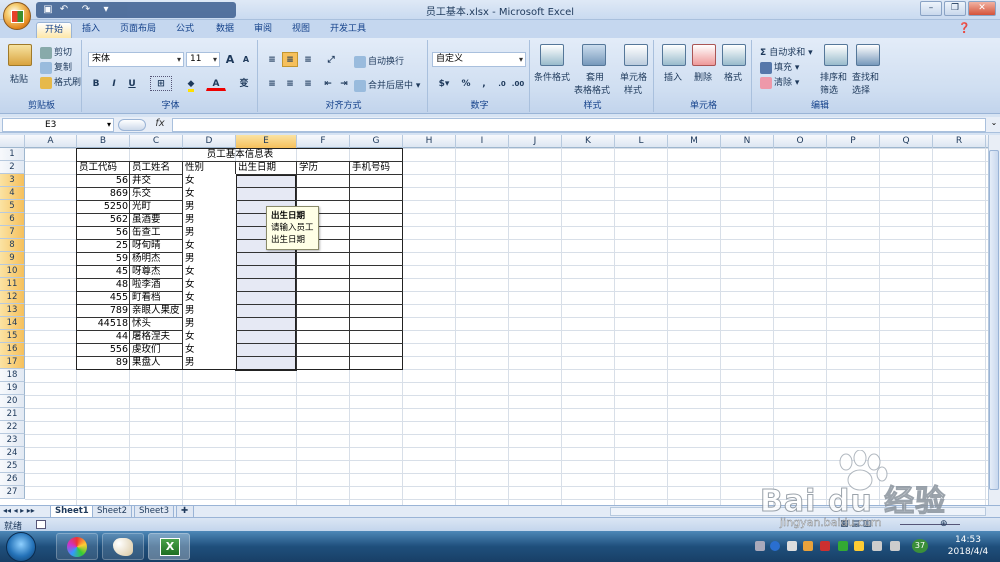  I want to click on column-header-m: M, so click(694, 141).